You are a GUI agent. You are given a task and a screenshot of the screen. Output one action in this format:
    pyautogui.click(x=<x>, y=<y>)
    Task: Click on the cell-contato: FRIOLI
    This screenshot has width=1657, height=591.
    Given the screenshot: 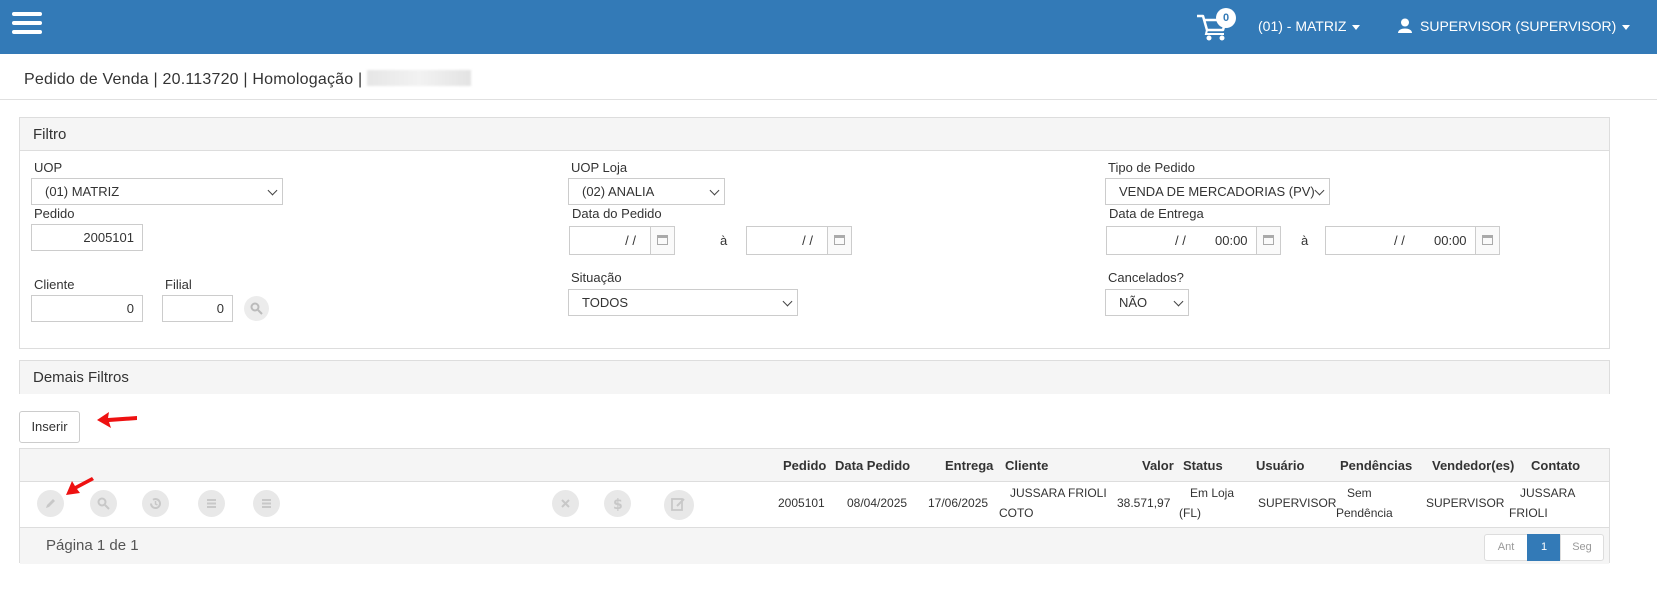 What is the action you would take?
    pyautogui.click(x=1528, y=513)
    